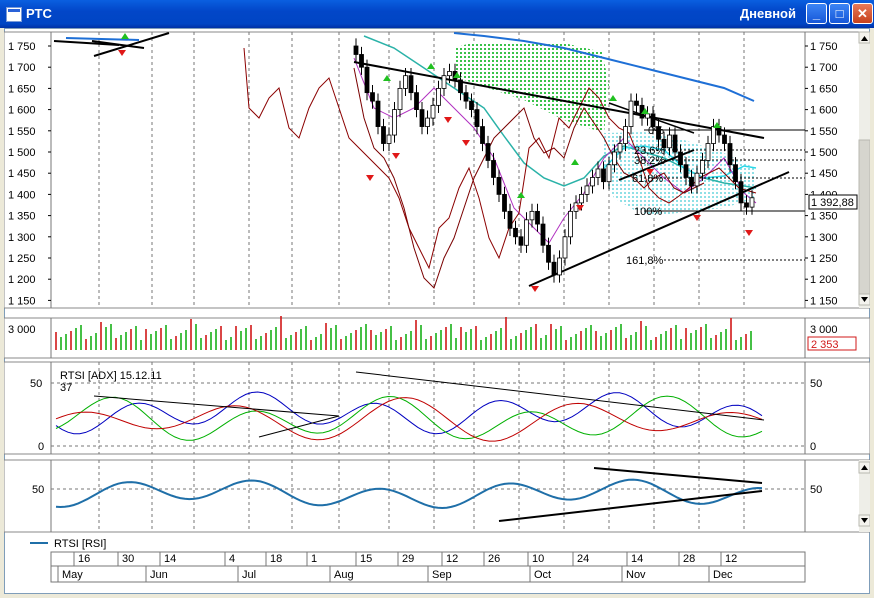 The width and height of the screenshot is (874, 598). I want to click on price-tick-right: 1 300, so click(824, 238).